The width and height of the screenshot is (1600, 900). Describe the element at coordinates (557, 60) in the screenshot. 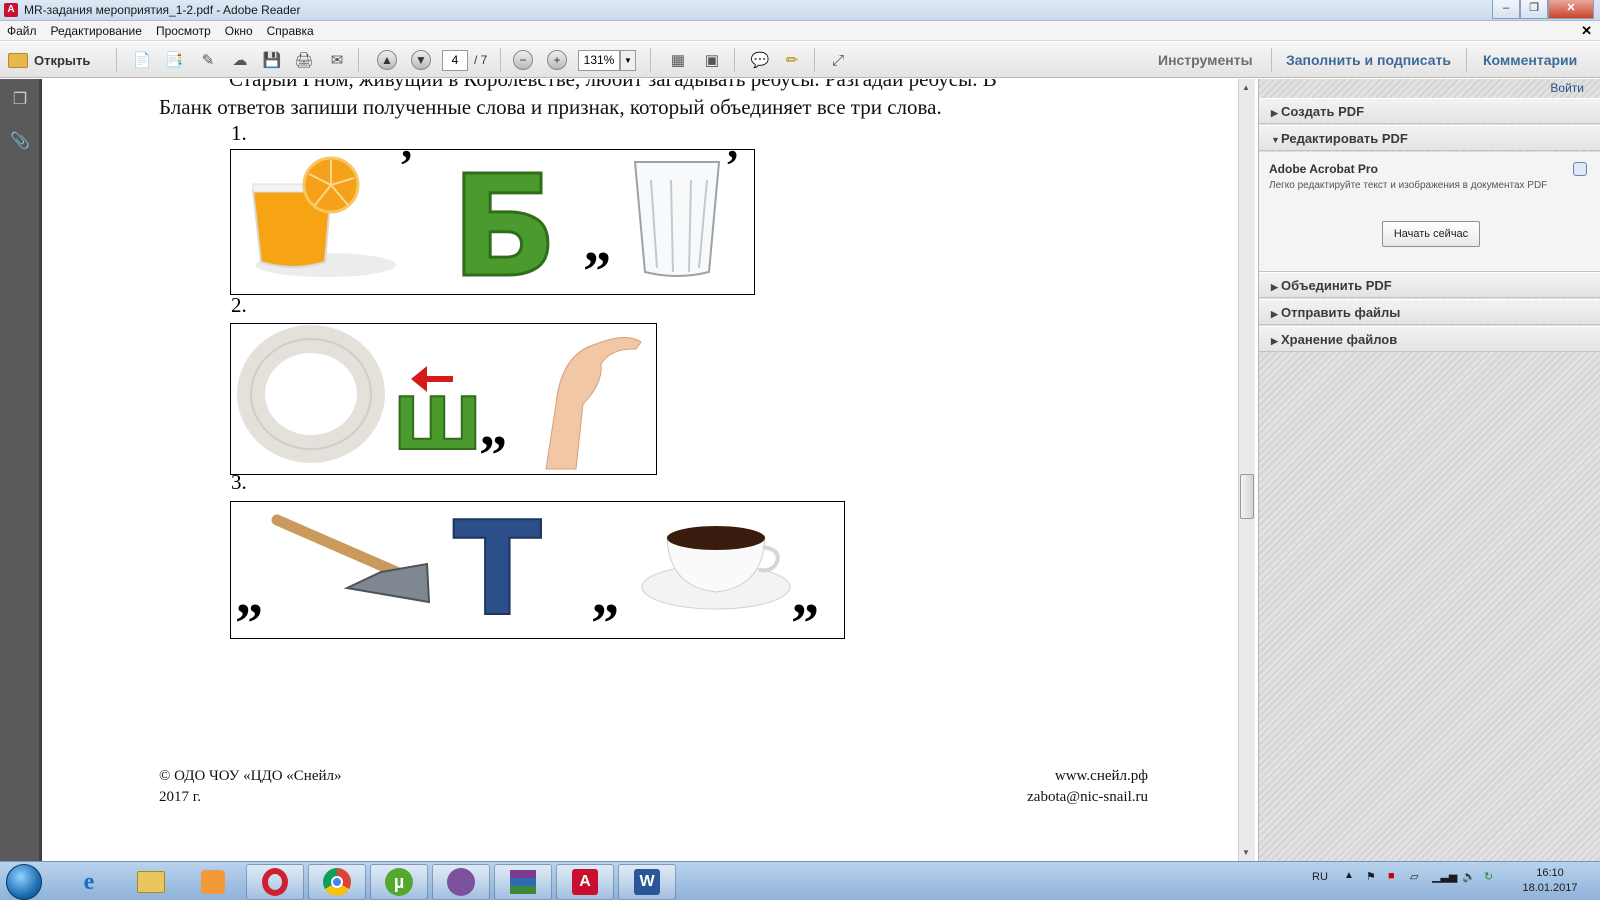

I see `zoom-in-button: +` at that location.